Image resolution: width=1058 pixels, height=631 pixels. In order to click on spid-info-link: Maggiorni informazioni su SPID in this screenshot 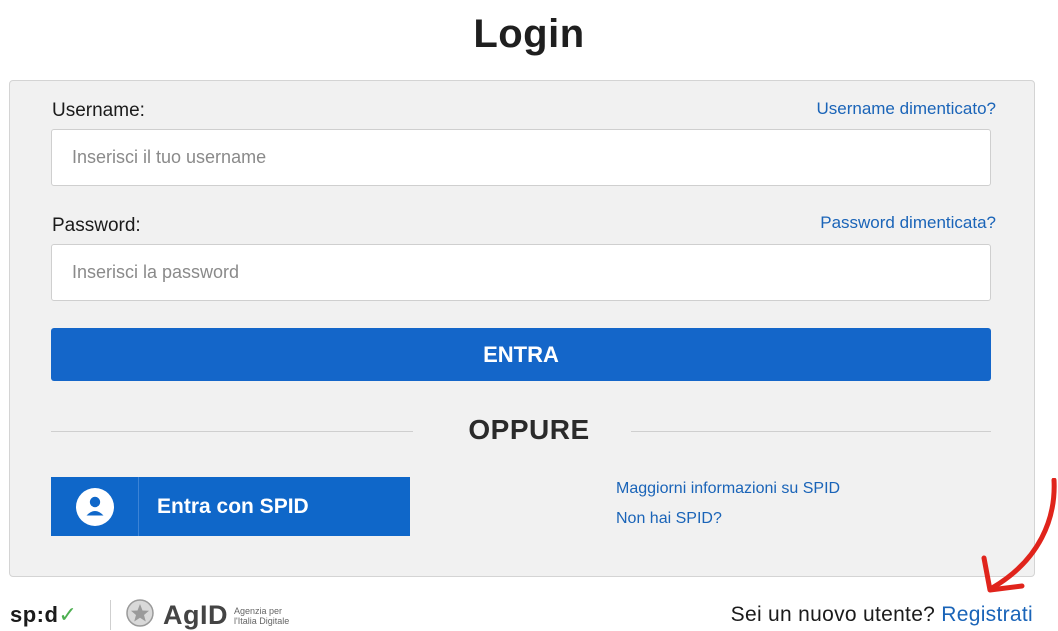, I will do `click(728, 489)`.